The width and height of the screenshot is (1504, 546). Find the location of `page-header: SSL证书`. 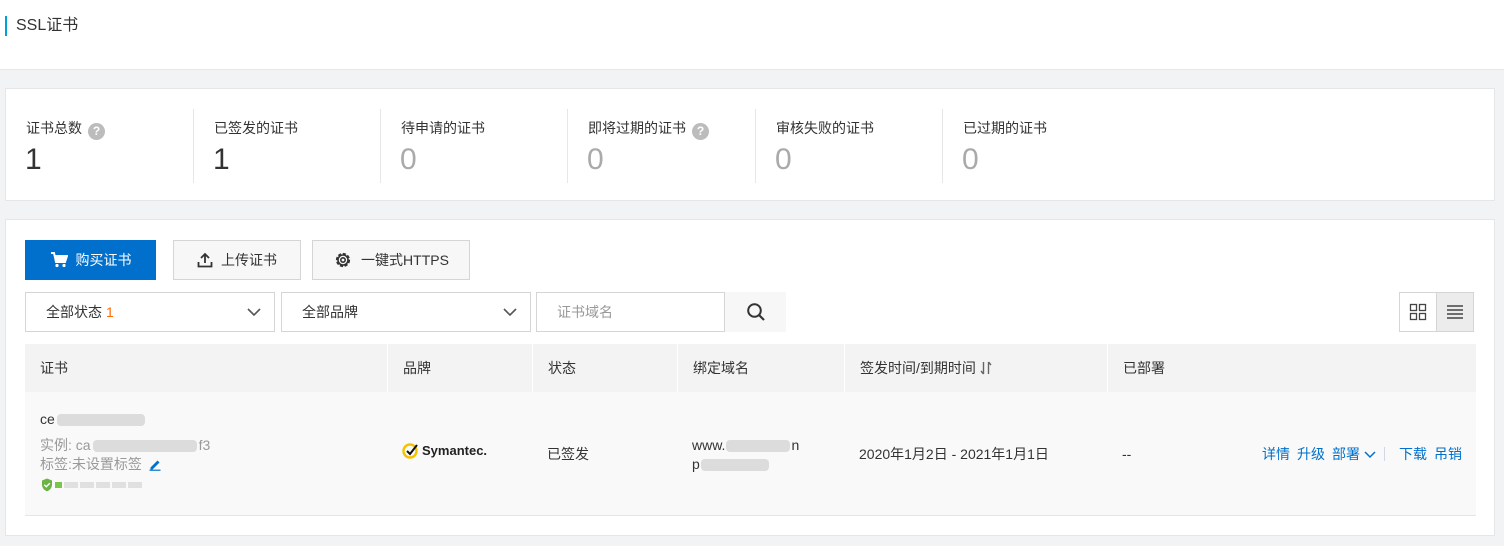

page-header: SSL证书 is located at coordinates (752, 35).